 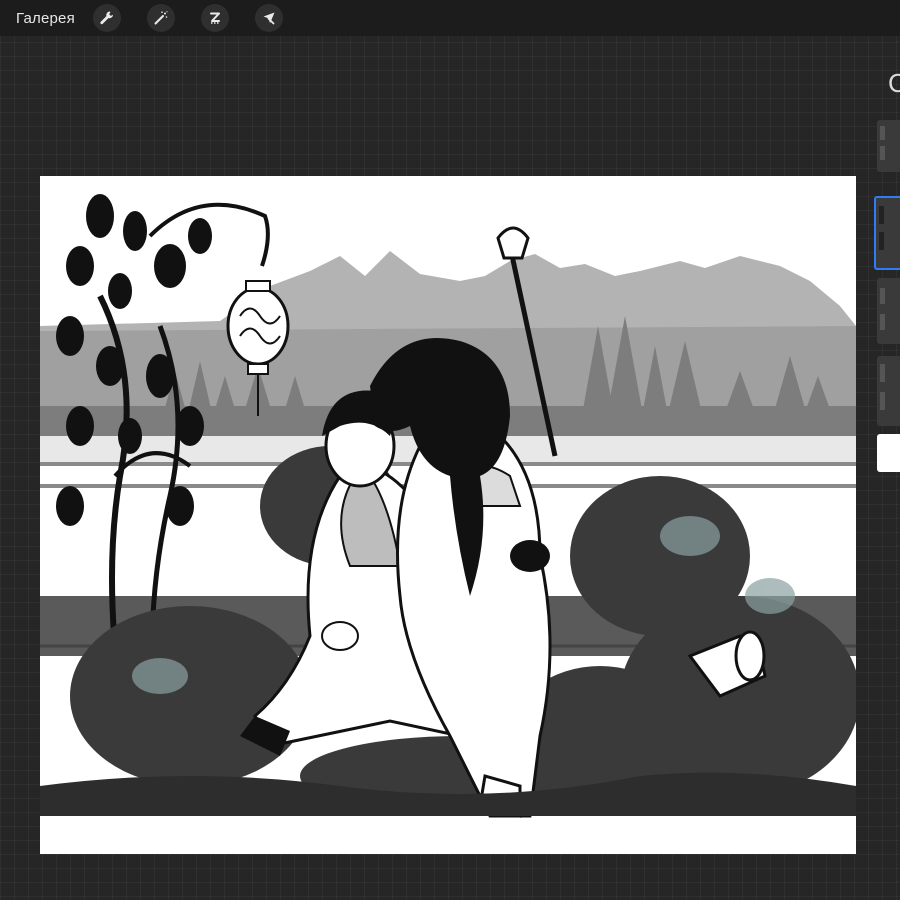 I want to click on actions-button, so click(x=106, y=18).